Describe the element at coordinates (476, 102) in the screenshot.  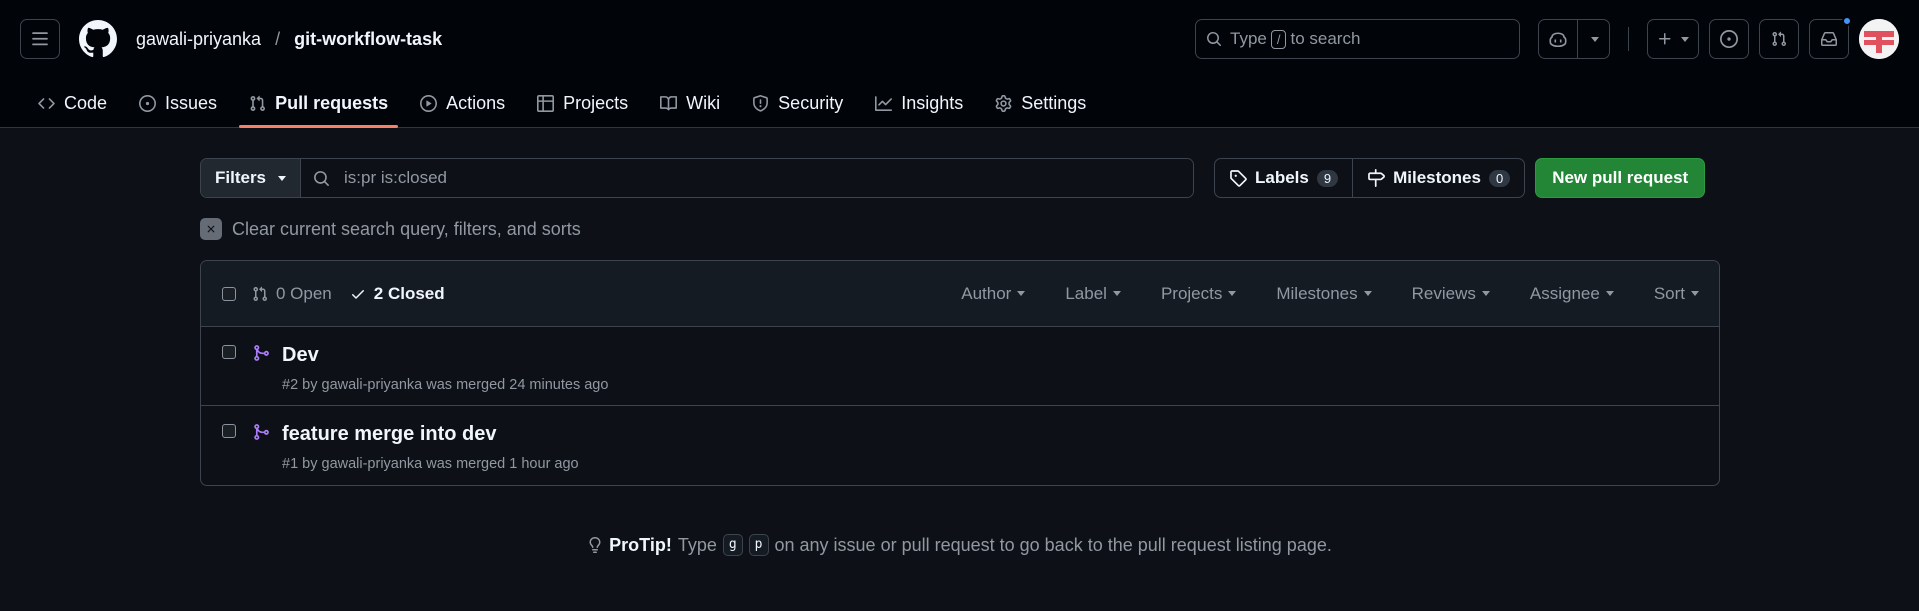
I see `tab-label: Actions` at that location.